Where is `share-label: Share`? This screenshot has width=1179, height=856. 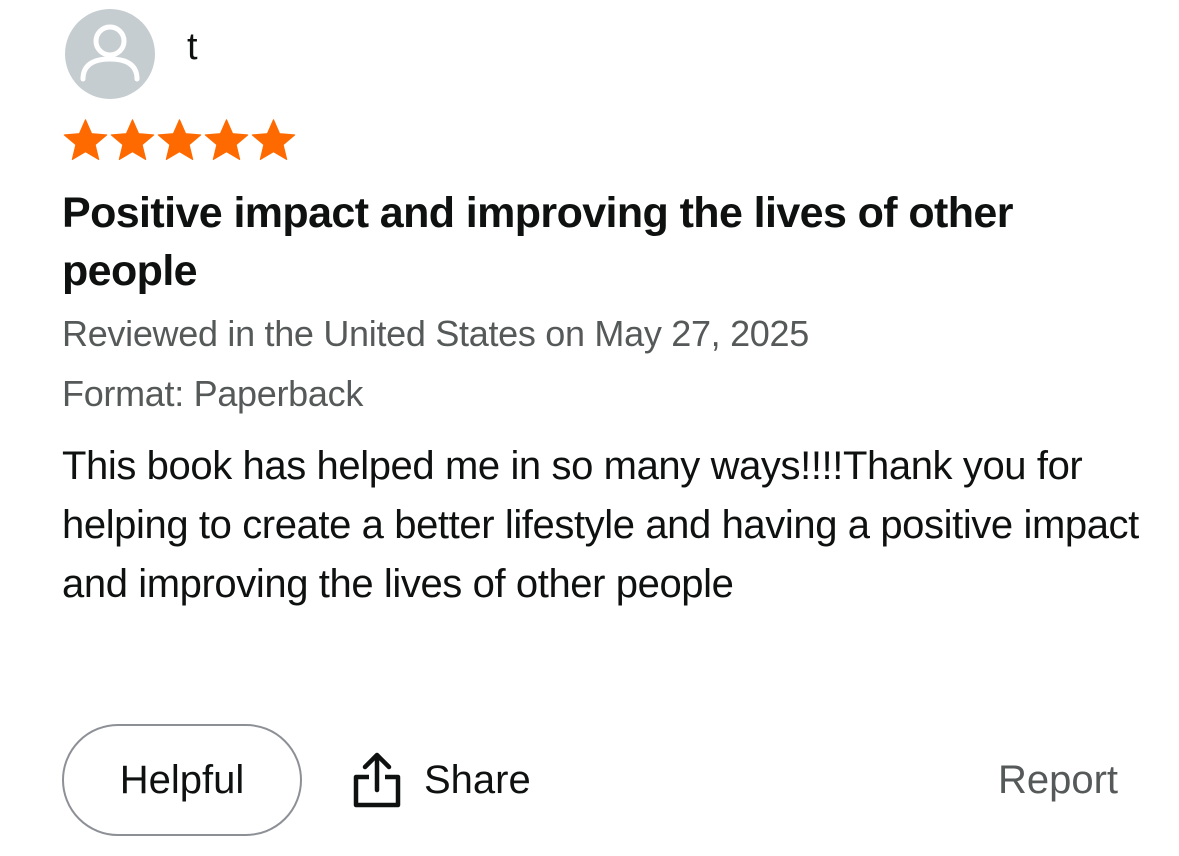
share-label: Share is located at coordinates (477, 779).